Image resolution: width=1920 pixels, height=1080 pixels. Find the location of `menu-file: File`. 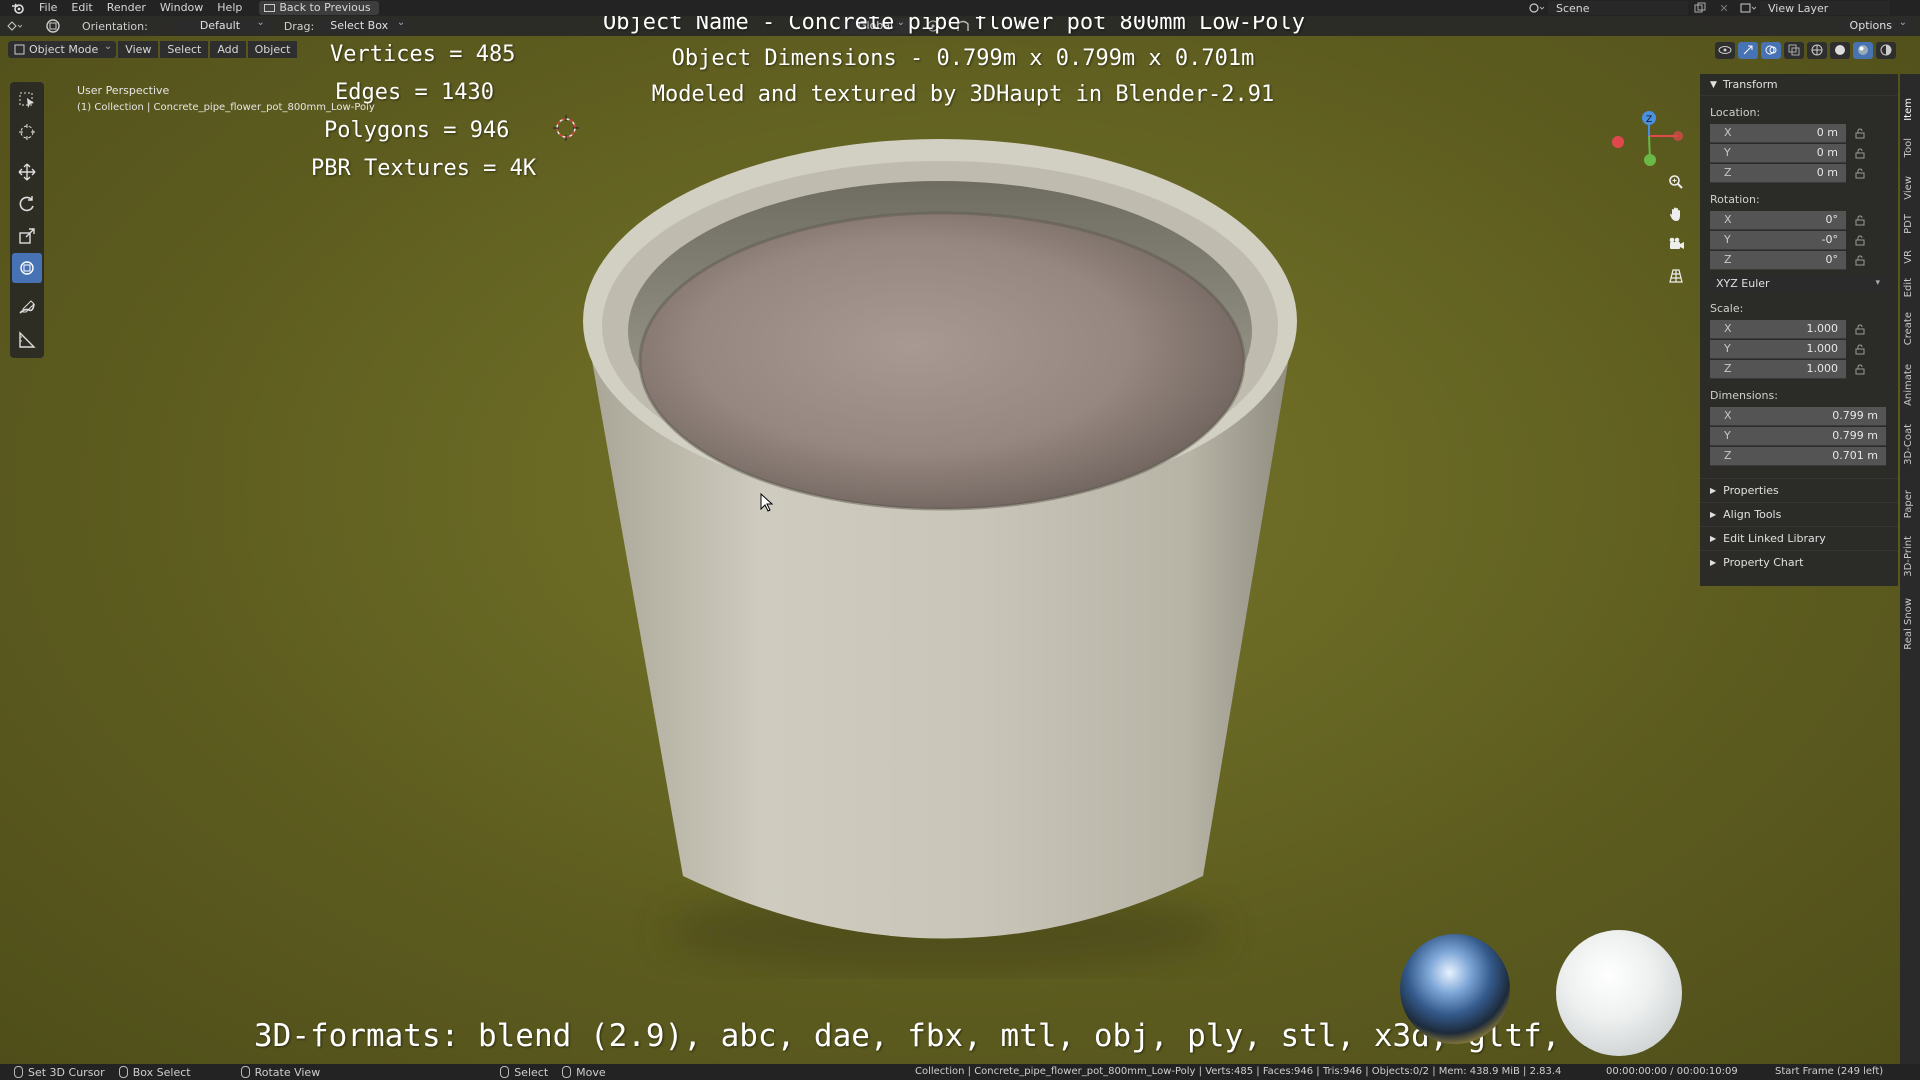

menu-file: File is located at coordinates (48, 8).